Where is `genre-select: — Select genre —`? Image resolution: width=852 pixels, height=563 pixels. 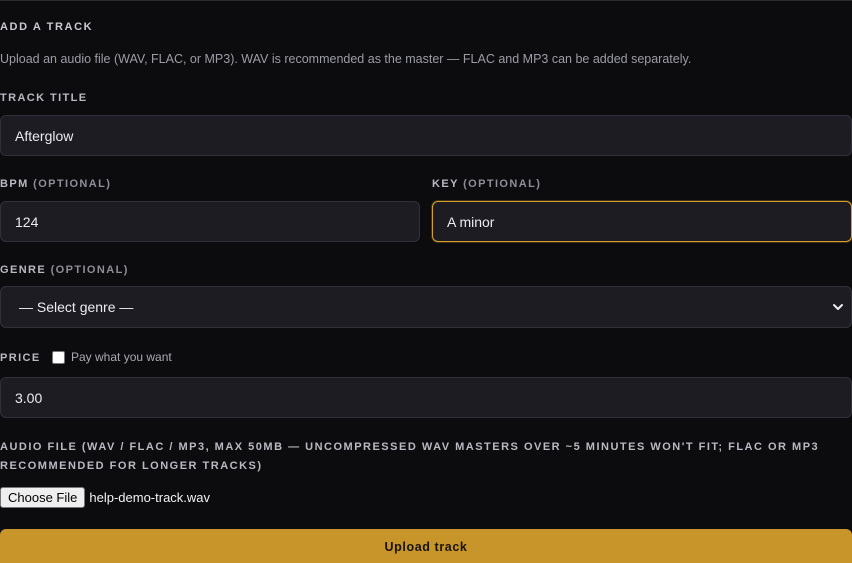 genre-select: — Select genre — is located at coordinates (426, 307).